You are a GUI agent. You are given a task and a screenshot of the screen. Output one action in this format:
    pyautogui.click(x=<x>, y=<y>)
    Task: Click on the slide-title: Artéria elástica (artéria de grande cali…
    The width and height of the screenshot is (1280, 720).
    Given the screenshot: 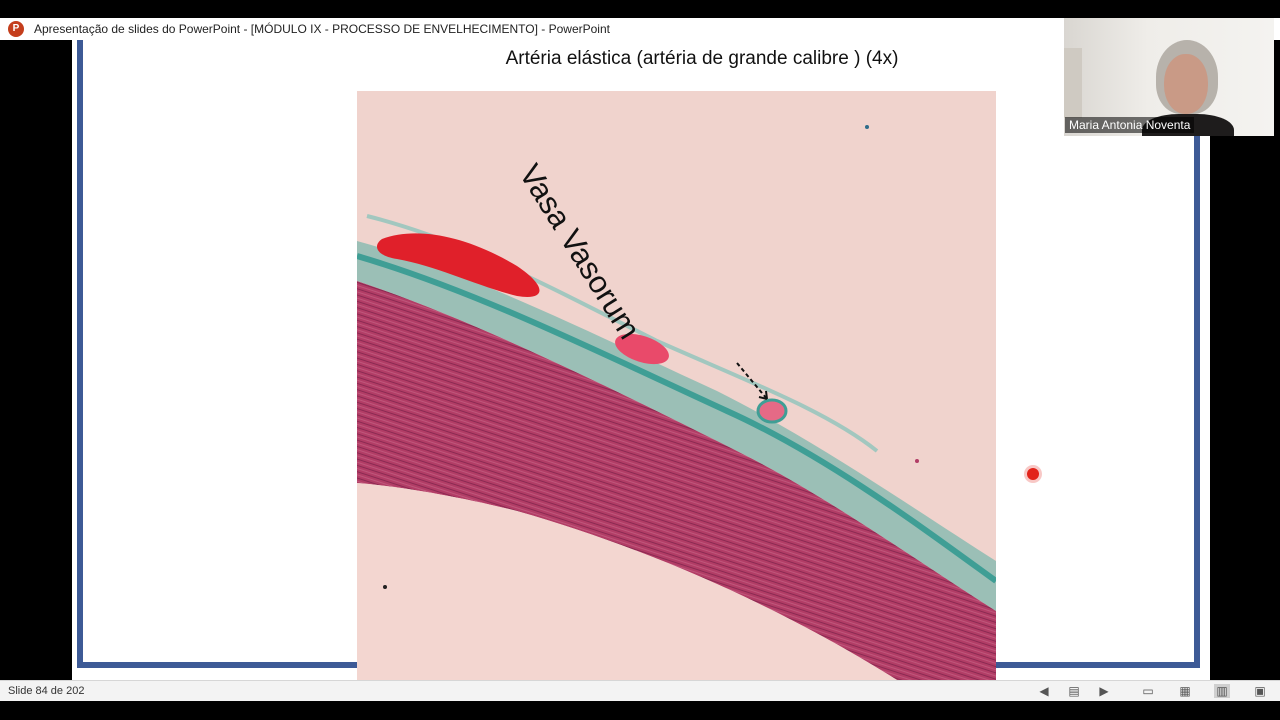 What is the action you would take?
    pyautogui.click(x=702, y=58)
    